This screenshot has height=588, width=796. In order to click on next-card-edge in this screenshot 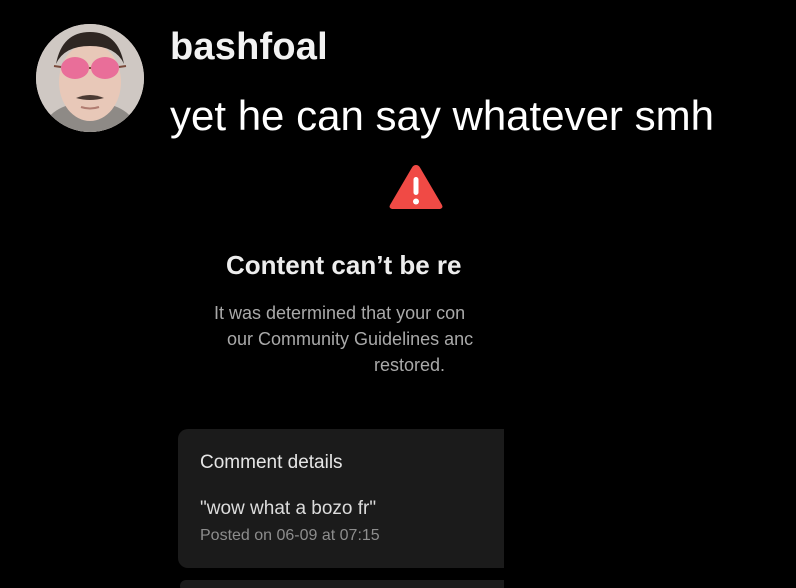, I will do `click(342, 584)`.